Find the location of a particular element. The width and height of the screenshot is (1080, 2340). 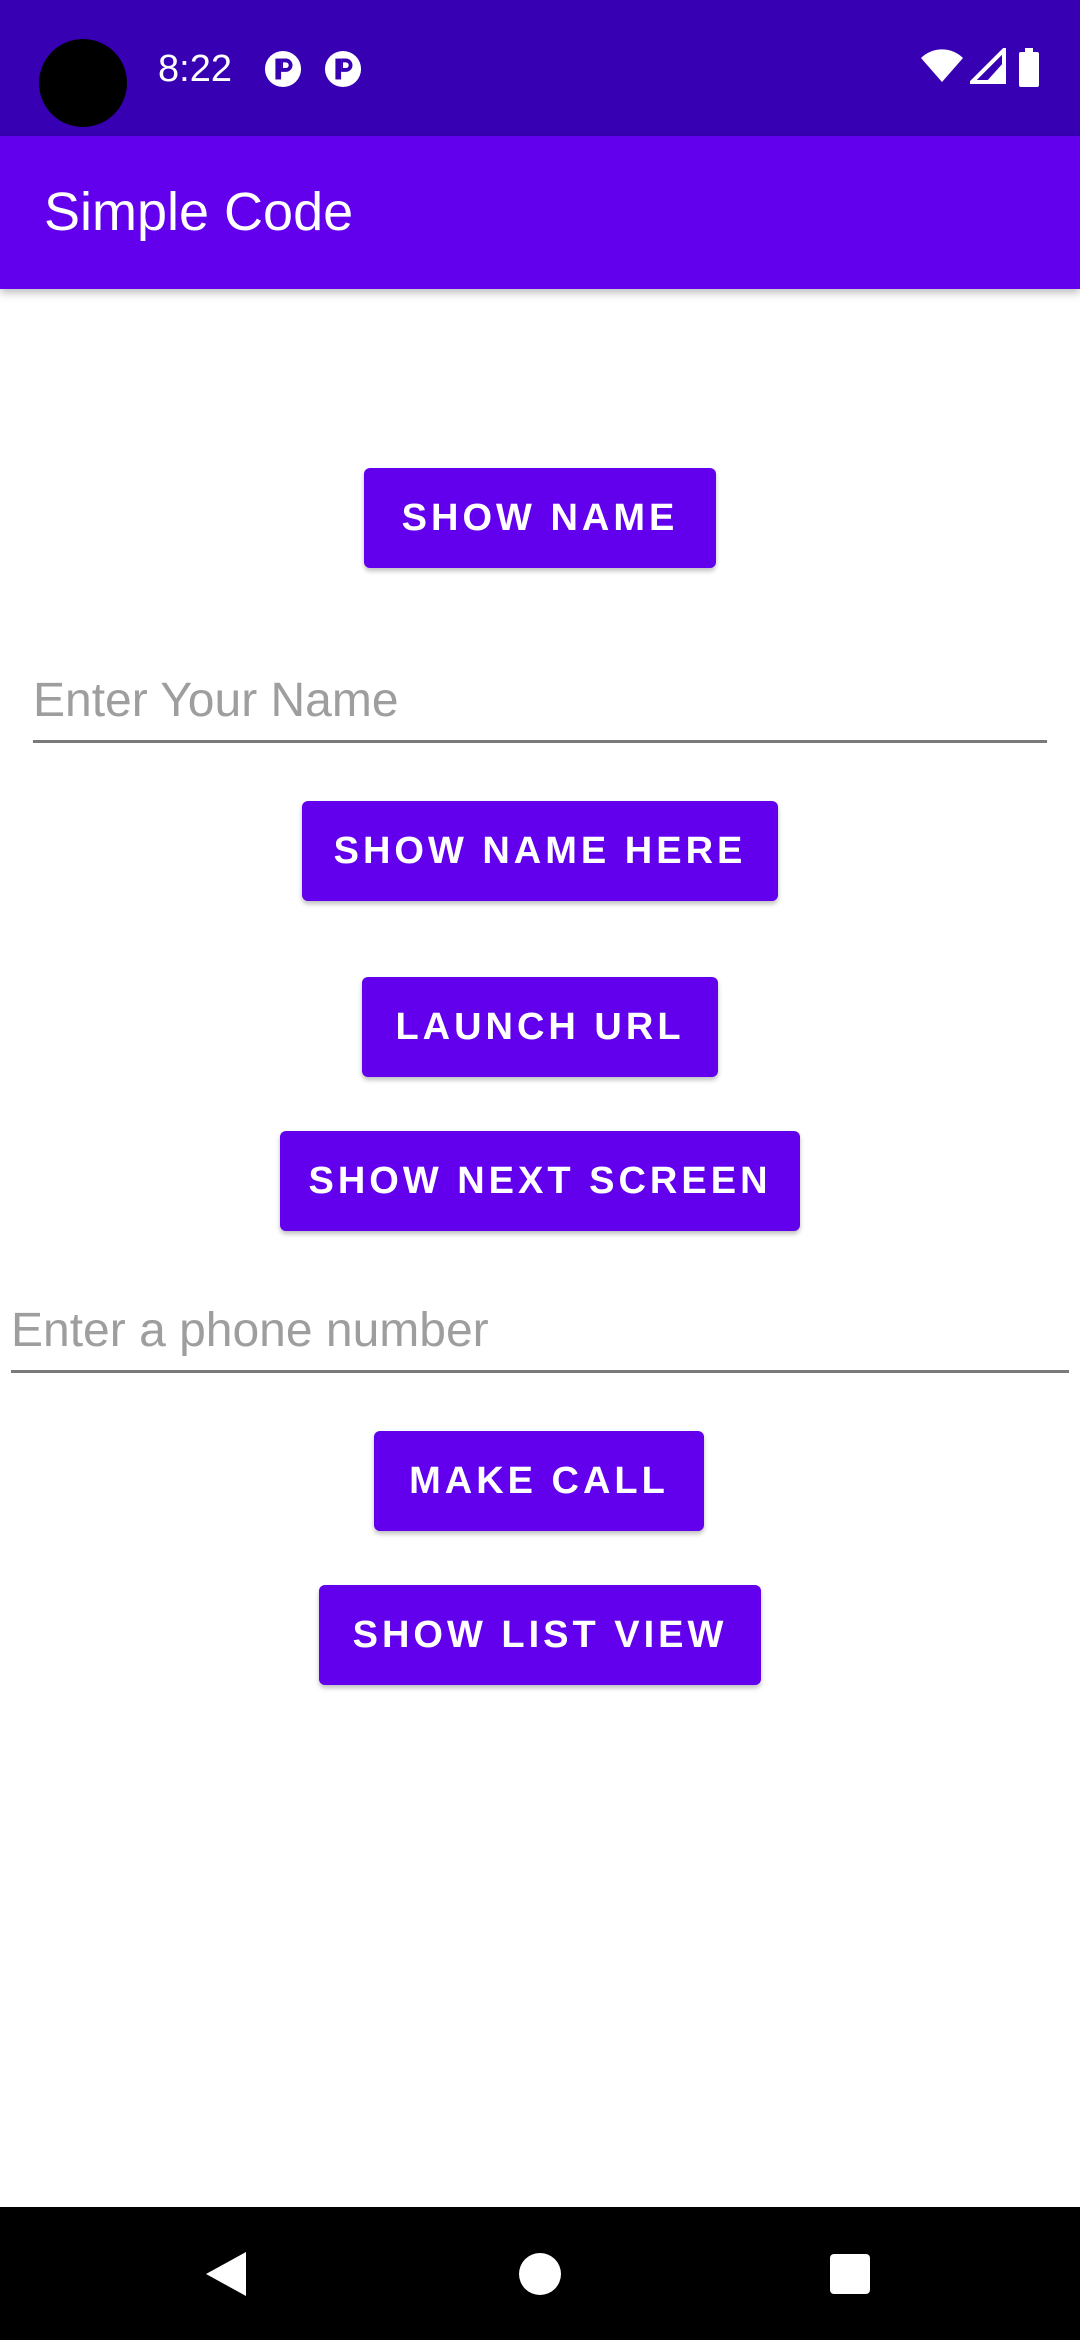

launch-url-button: LAUNCH URL is located at coordinates (540, 1027).